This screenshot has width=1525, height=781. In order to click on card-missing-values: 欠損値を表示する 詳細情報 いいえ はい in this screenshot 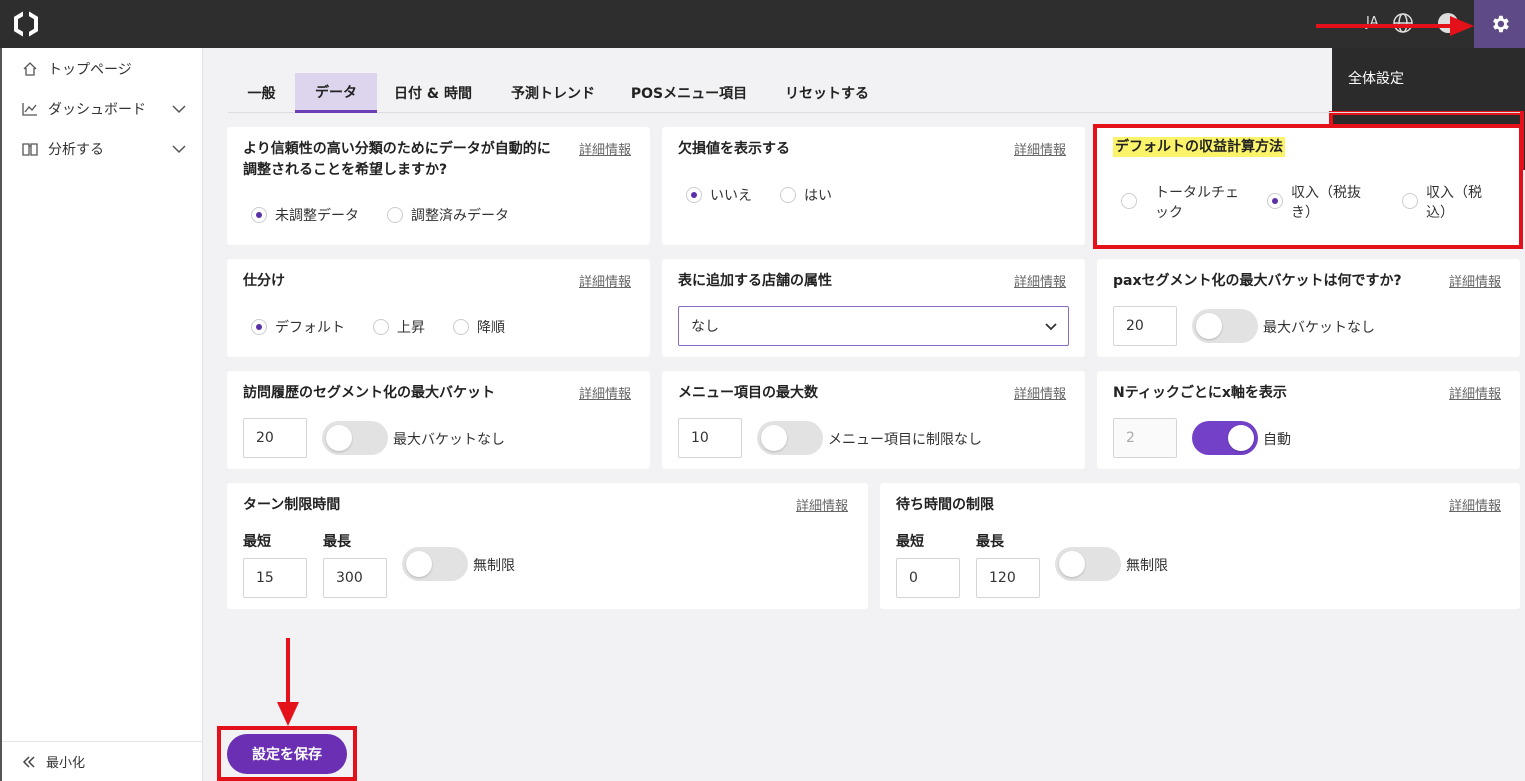, I will do `click(873, 186)`.